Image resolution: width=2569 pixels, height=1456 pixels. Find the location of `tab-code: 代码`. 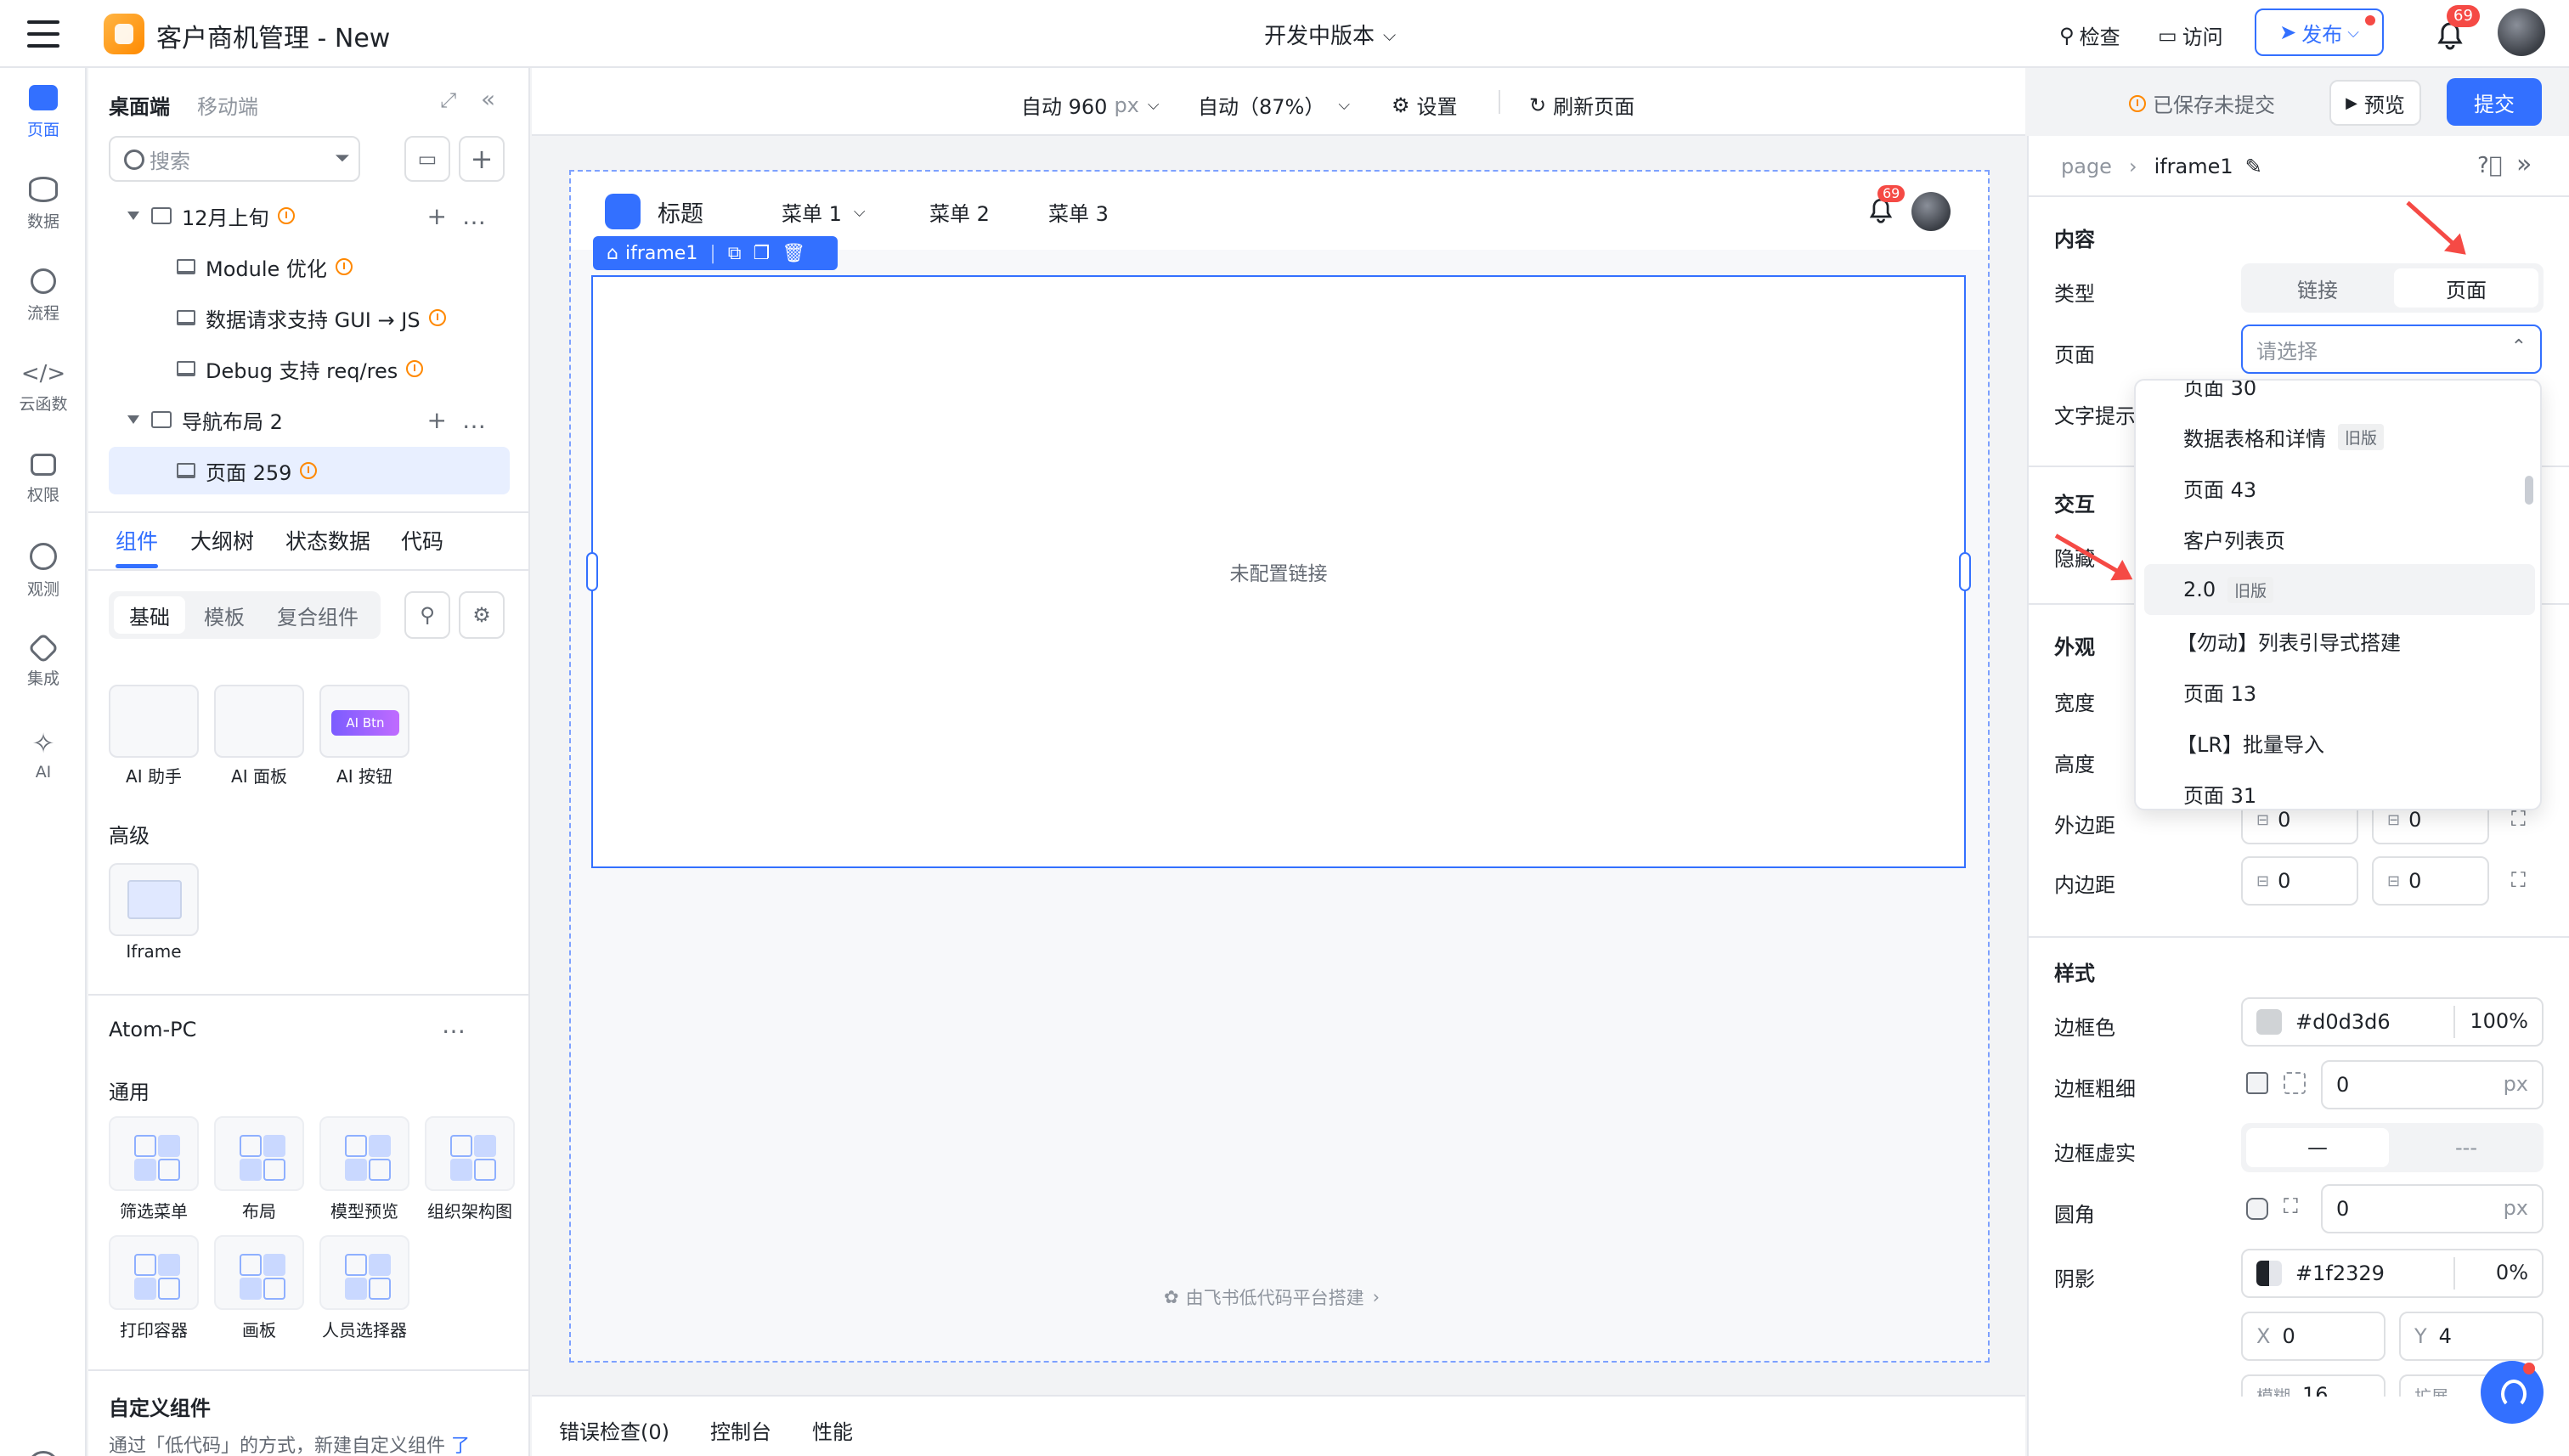

tab-code: 代码 is located at coordinates (422, 540).